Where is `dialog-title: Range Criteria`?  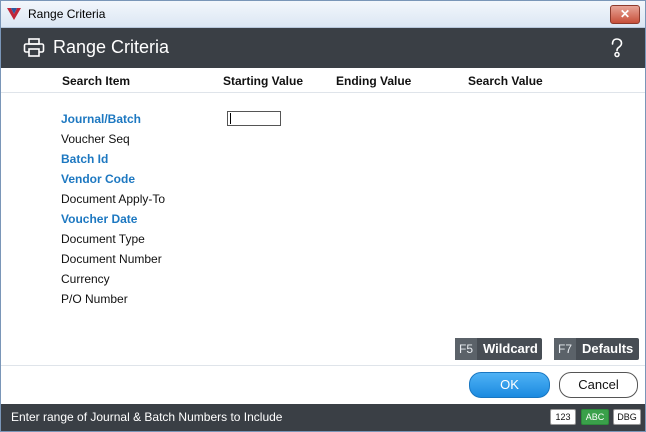 dialog-title: Range Criteria is located at coordinates (111, 47).